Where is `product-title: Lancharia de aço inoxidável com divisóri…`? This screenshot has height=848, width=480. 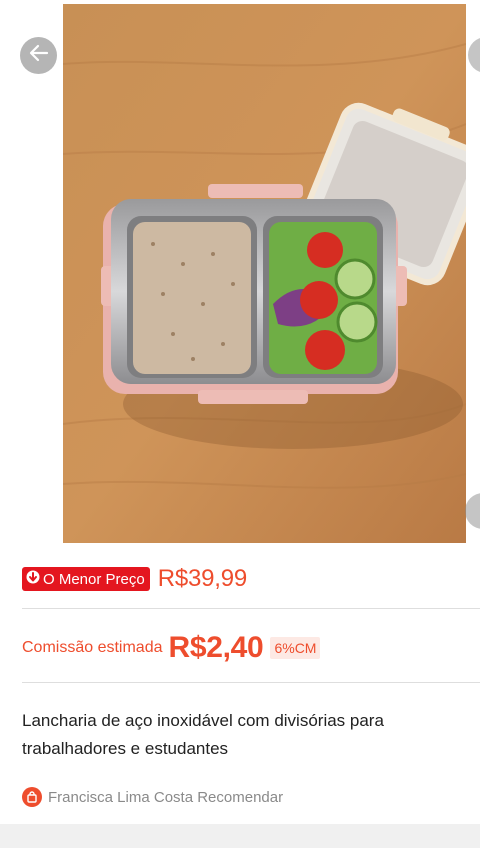
product-title: Lancharia de aço inoxidável com divisóri… is located at coordinates (203, 734).